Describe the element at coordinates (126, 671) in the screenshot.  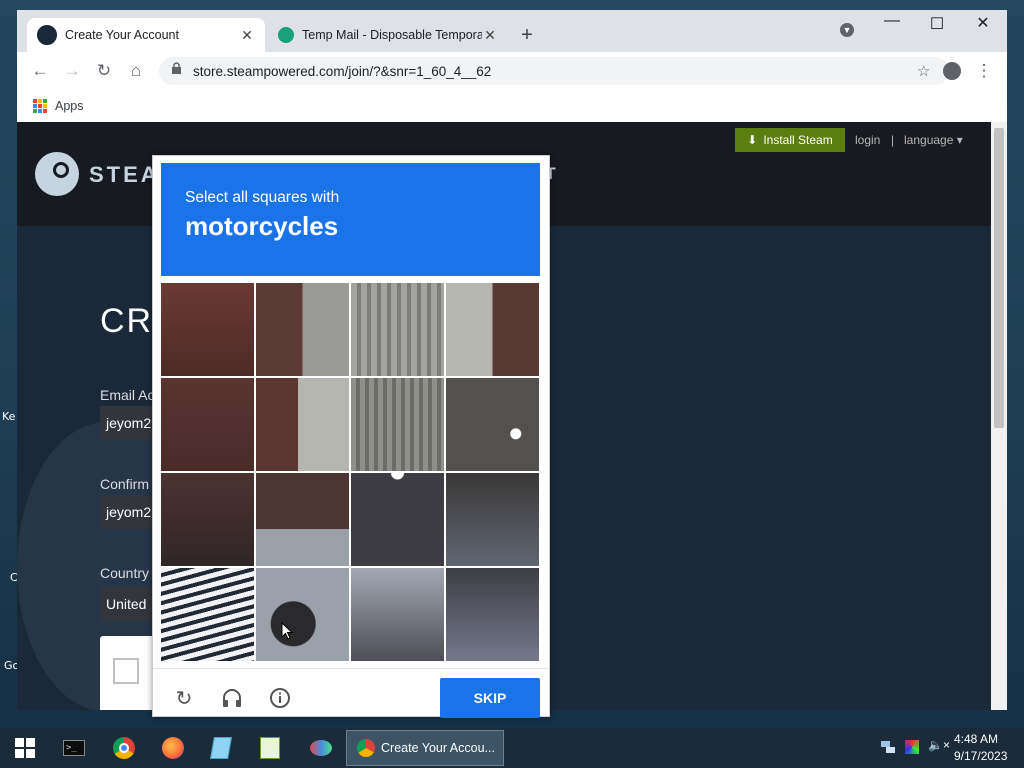
I see `recaptcha-checkbox` at that location.